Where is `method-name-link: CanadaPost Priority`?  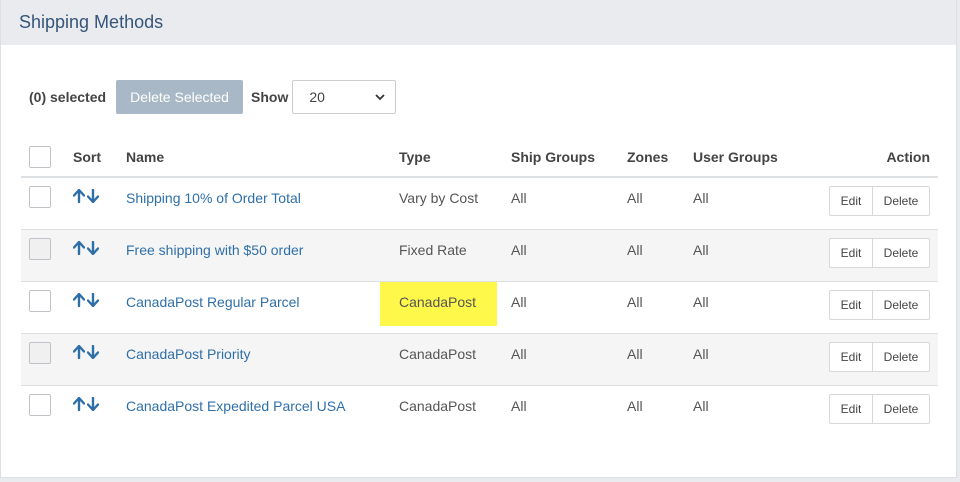
method-name-link: CanadaPost Priority is located at coordinates (188, 354).